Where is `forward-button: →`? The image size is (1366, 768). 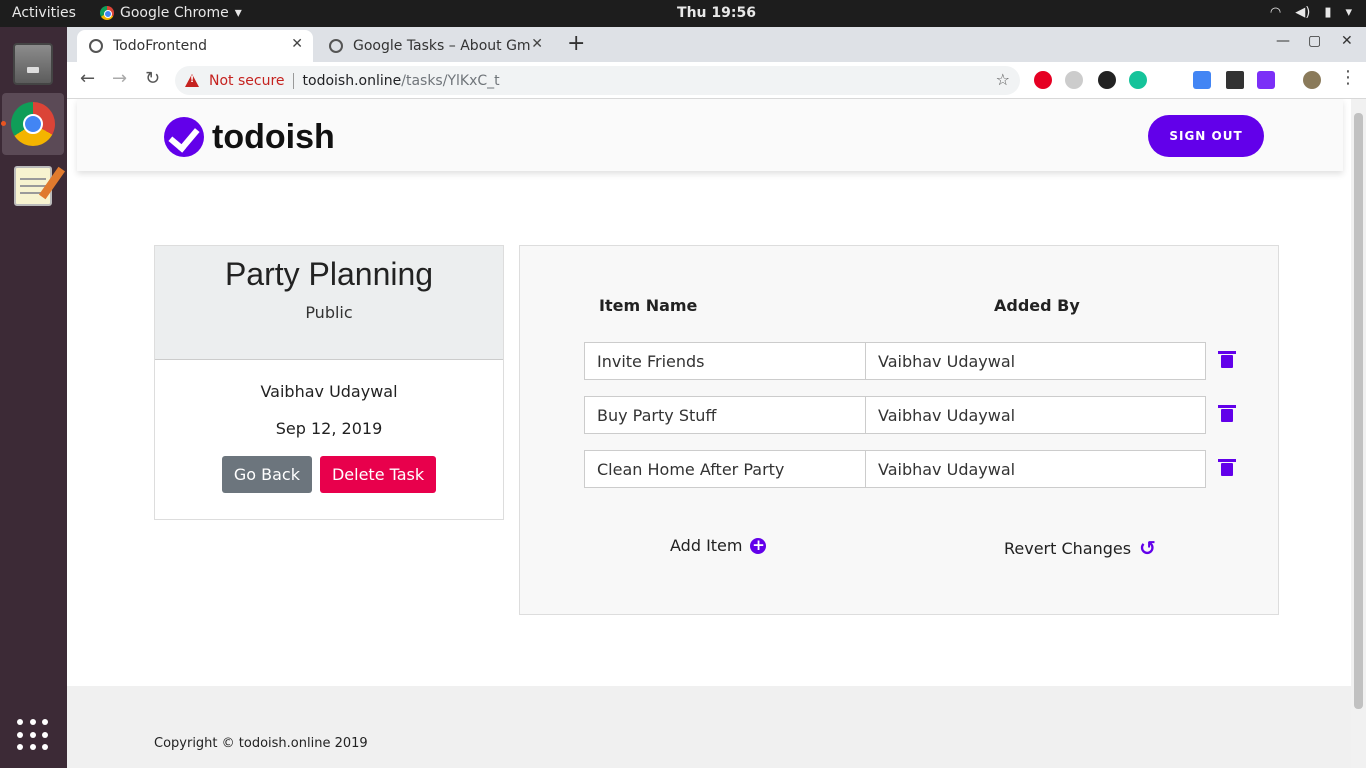 forward-button: → is located at coordinates (119, 78).